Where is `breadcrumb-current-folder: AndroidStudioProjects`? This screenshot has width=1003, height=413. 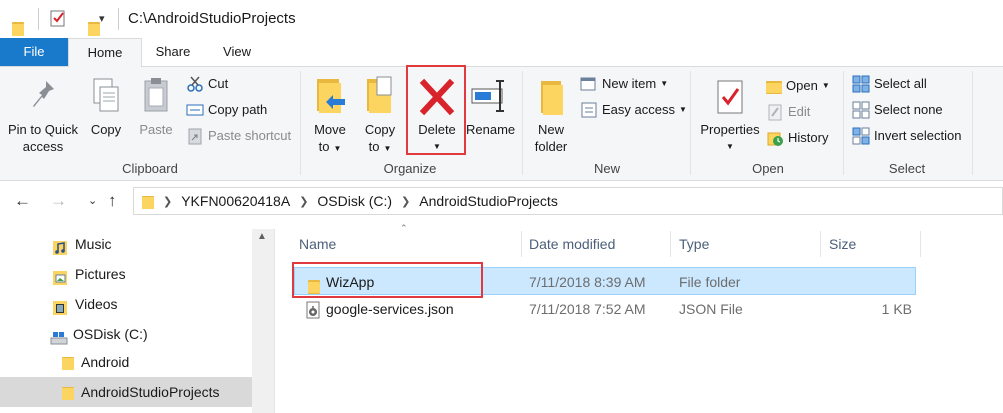
breadcrumb-current-folder: AndroidStudioProjects is located at coordinates (488, 201).